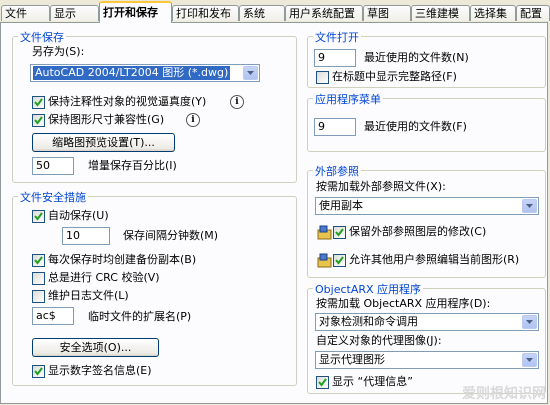  I want to click on incremental-save-input: 50, so click(53, 166).